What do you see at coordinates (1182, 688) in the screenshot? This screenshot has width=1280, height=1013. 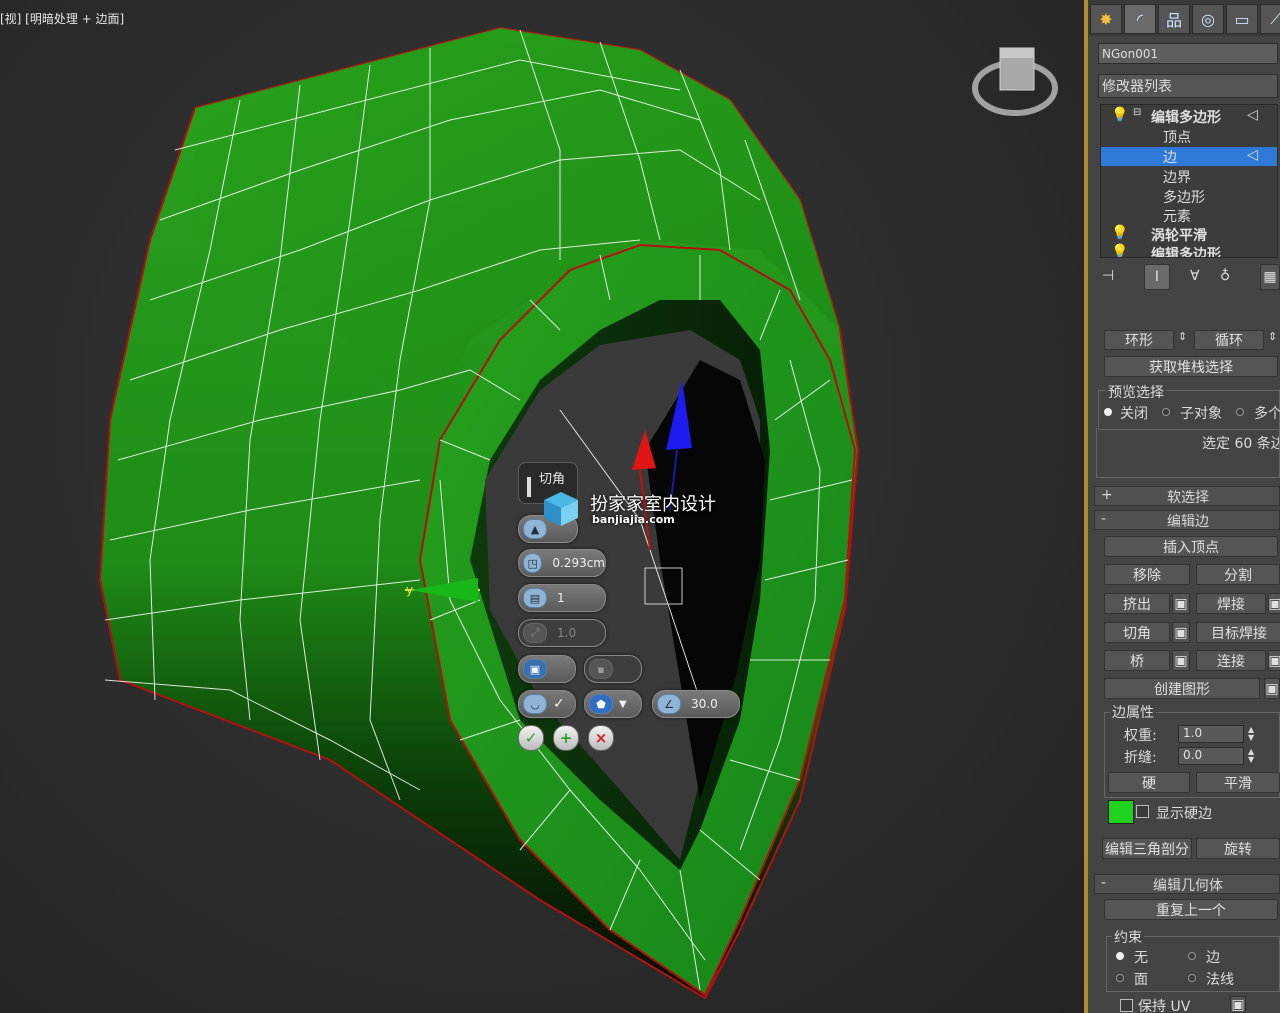 I see `create-shape-button: 创建图形` at bounding box center [1182, 688].